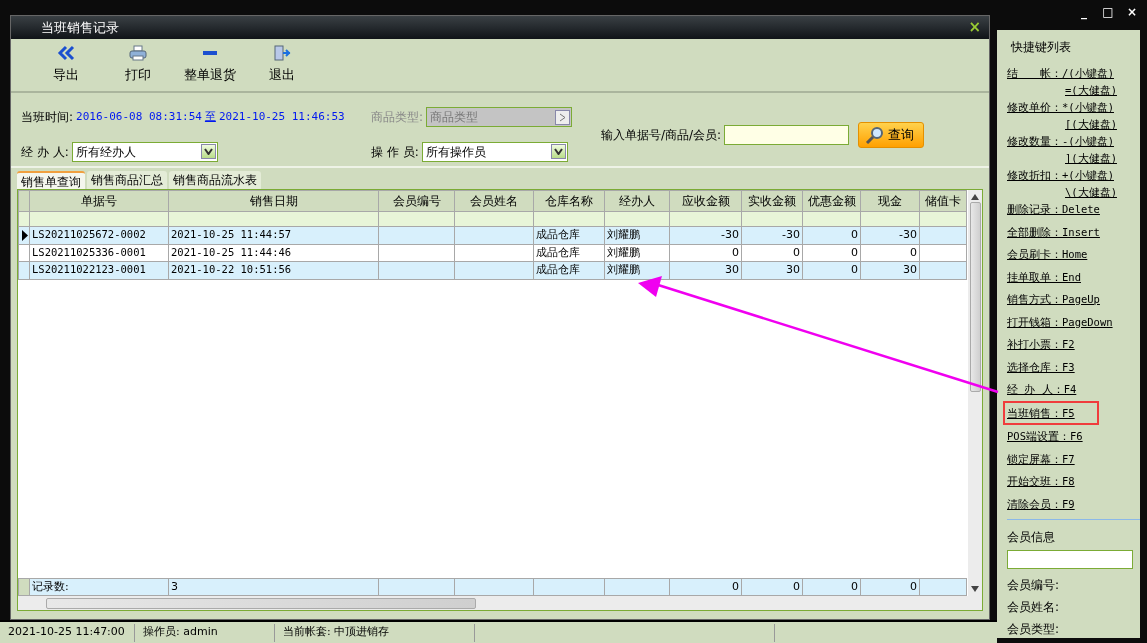 The width and height of the screenshot is (1147, 643). I want to click on search-field, so click(787, 134).